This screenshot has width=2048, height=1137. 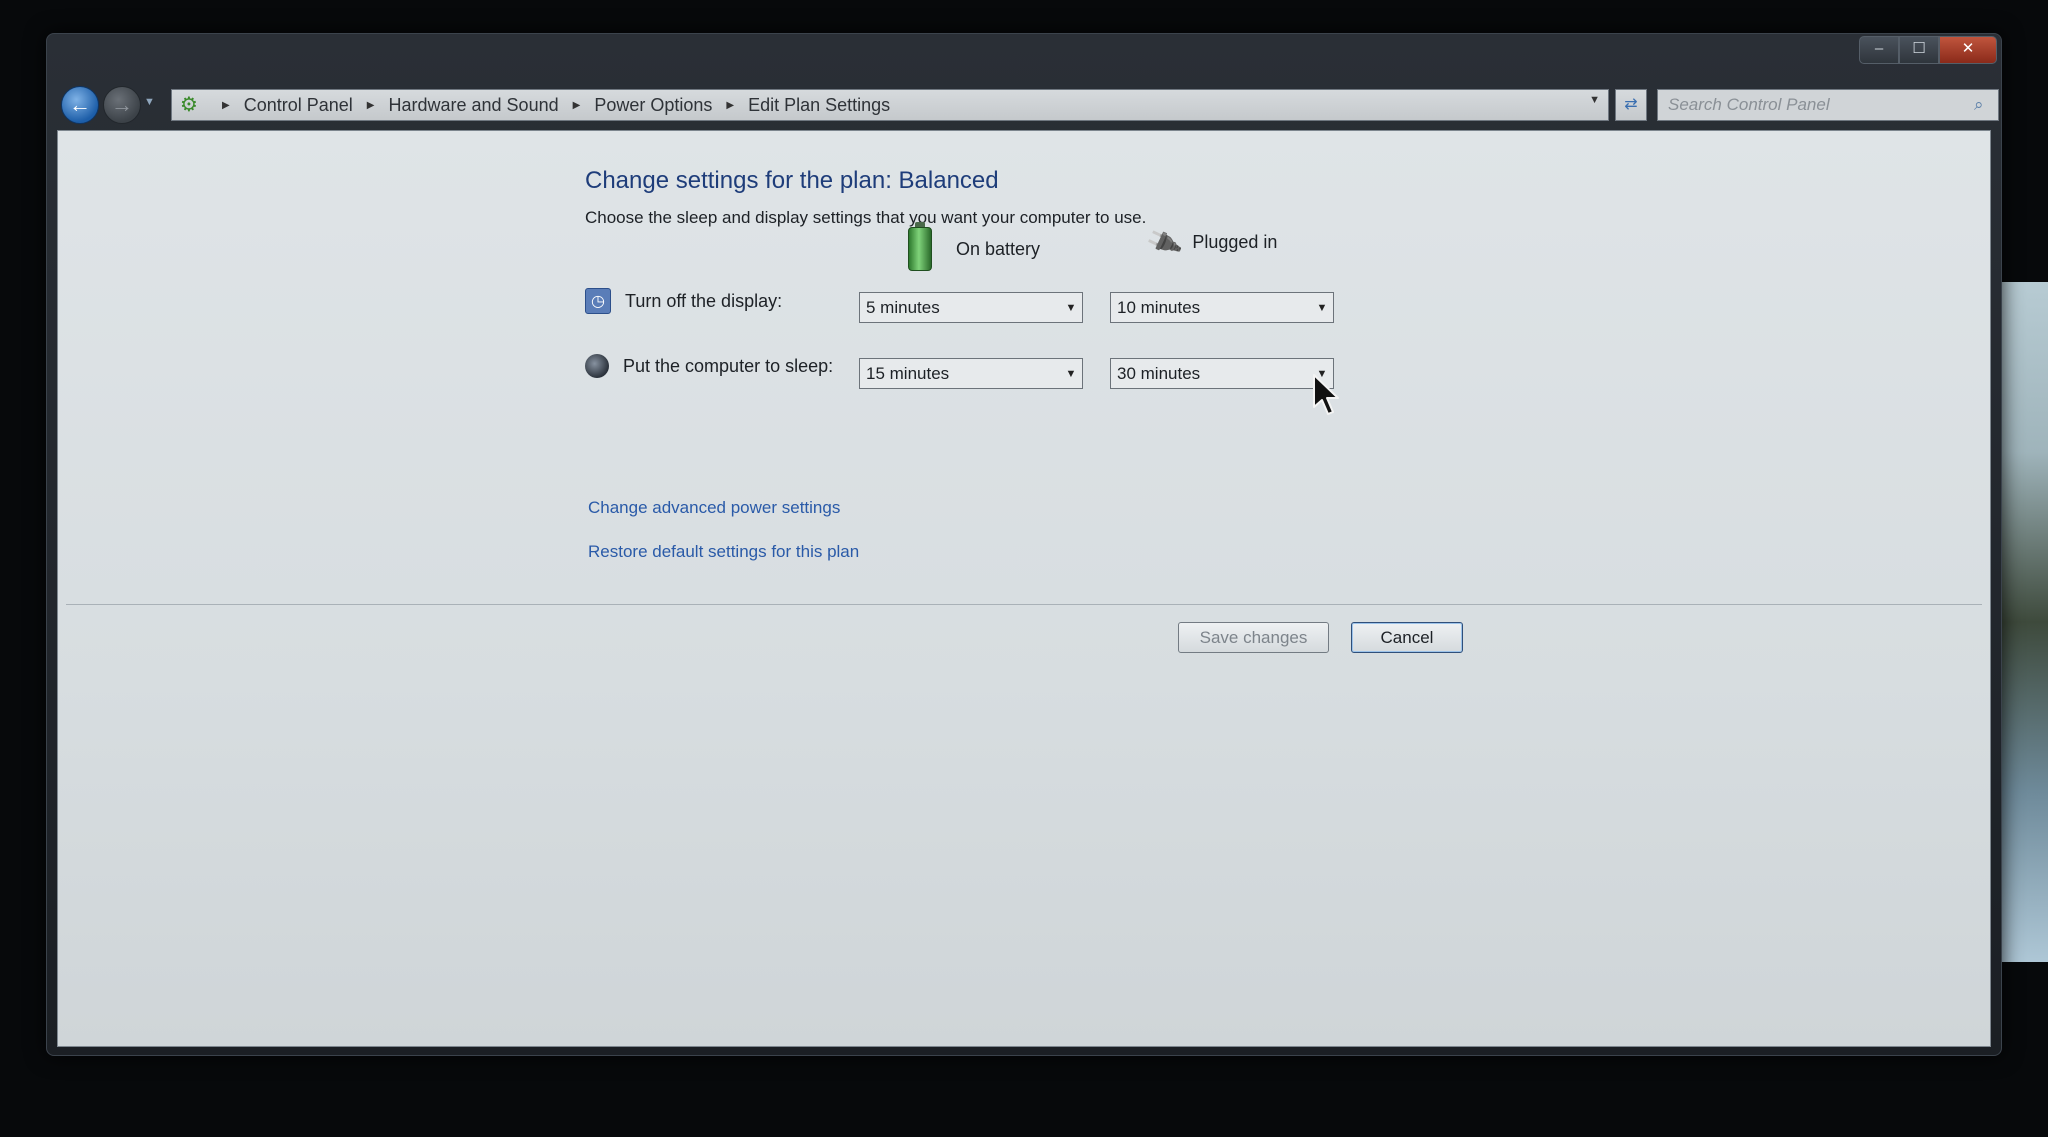 I want to click on sleep-battery-select: 15 minutes ▼, so click(x=971, y=373).